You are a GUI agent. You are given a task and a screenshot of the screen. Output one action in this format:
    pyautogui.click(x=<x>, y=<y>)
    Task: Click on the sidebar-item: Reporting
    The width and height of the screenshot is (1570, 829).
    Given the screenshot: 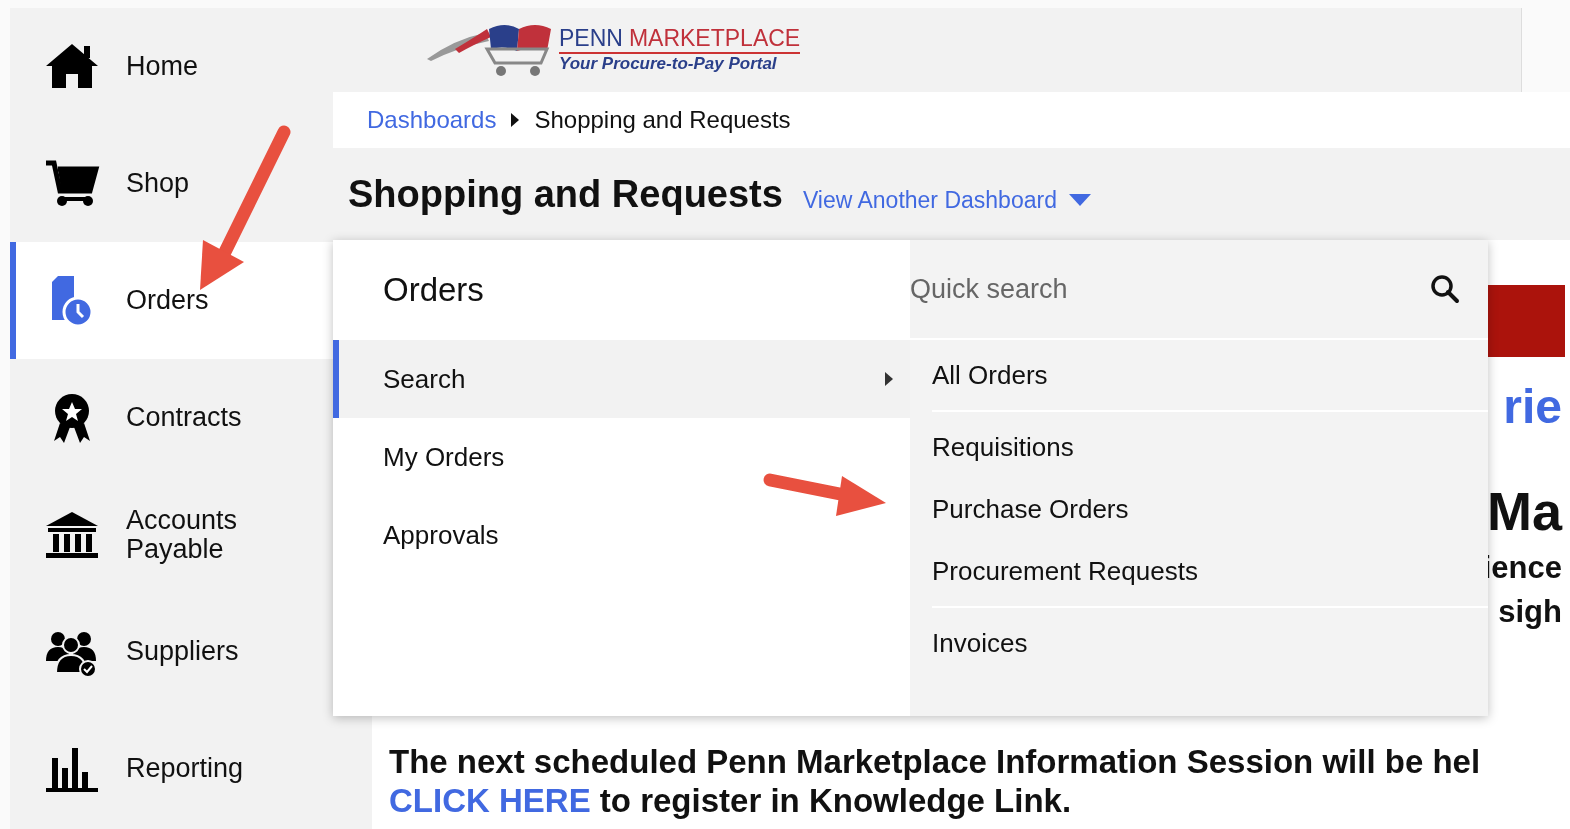 What is the action you would take?
    pyautogui.click(x=171, y=768)
    